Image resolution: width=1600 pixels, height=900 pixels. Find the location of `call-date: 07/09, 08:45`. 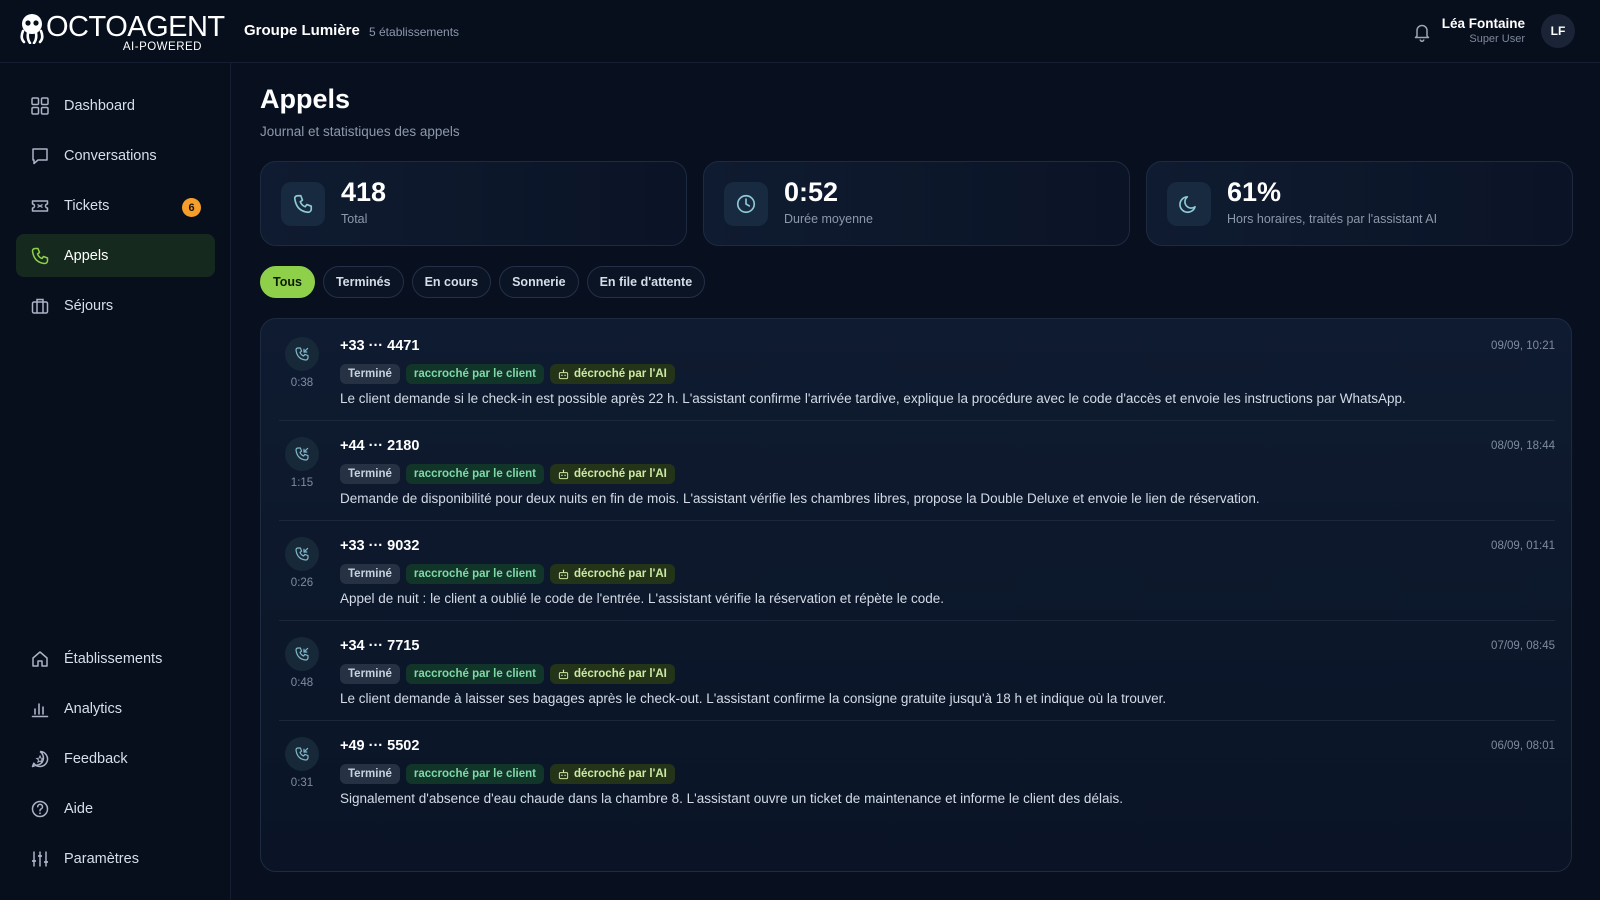

call-date: 07/09, 08:45 is located at coordinates (1523, 646).